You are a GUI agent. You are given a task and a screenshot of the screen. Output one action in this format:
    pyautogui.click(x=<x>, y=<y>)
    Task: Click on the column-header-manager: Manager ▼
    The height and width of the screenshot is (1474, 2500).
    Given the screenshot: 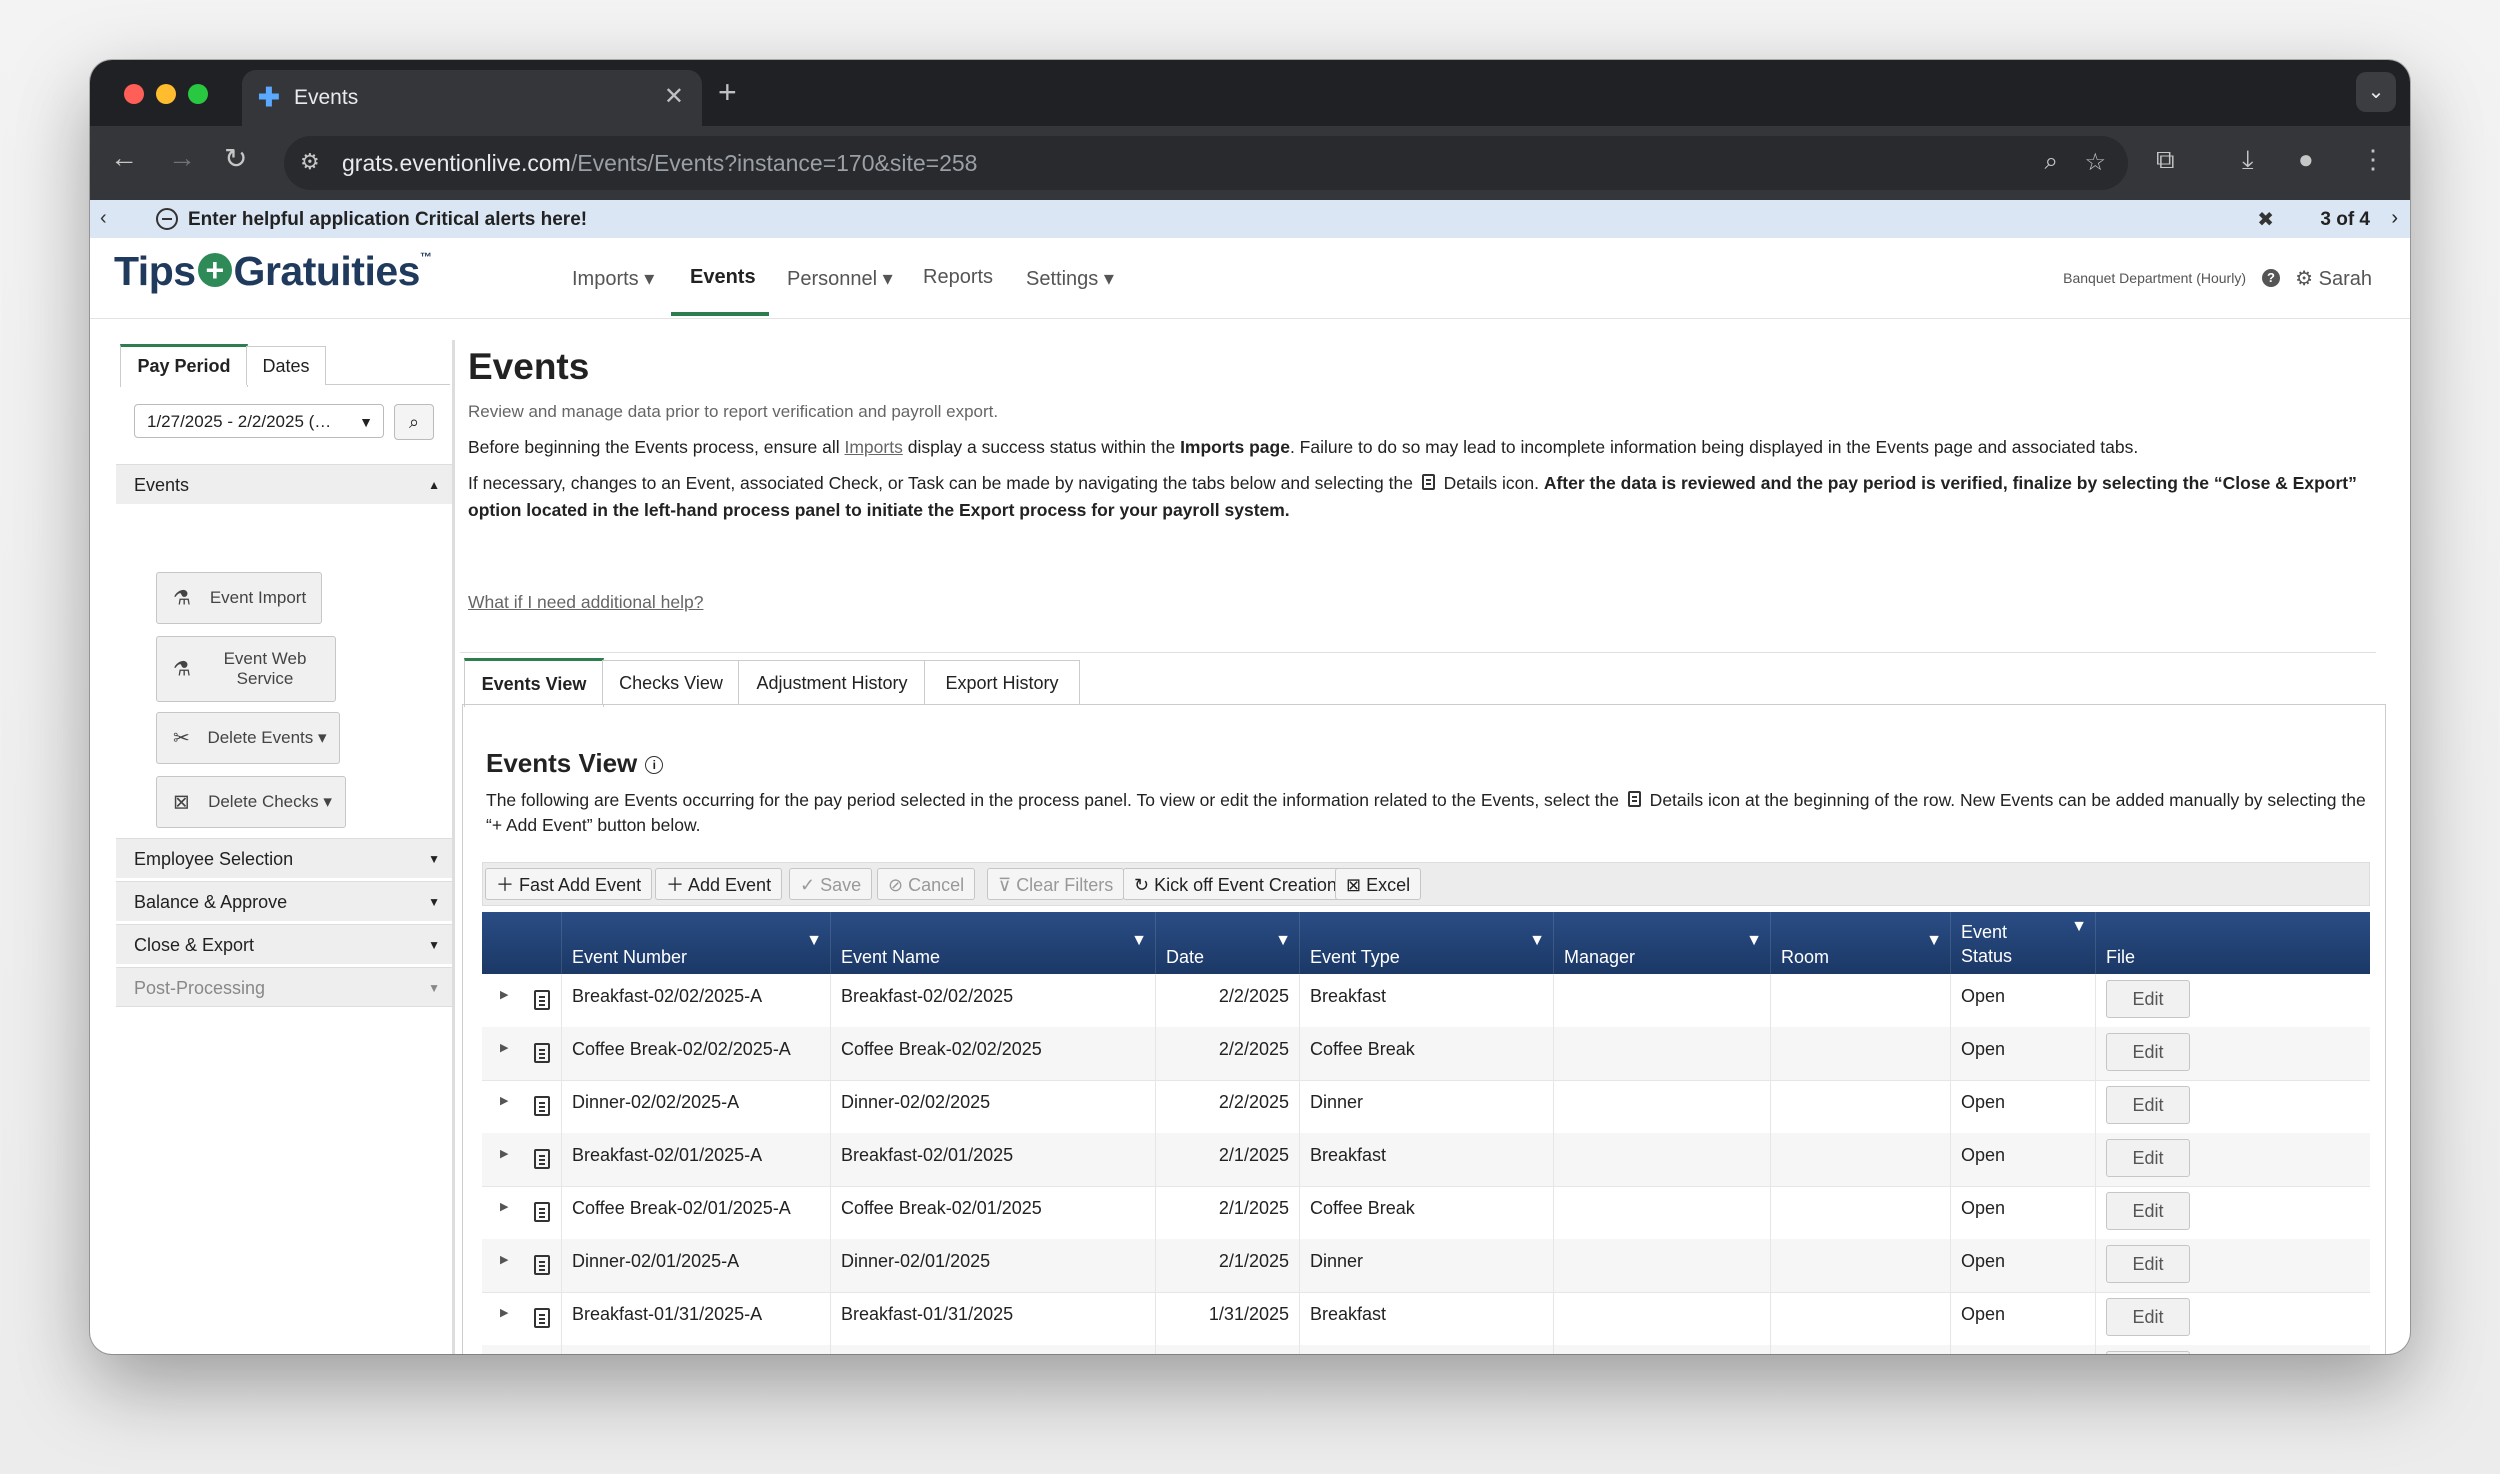 What is the action you would take?
    pyautogui.click(x=1662, y=943)
    